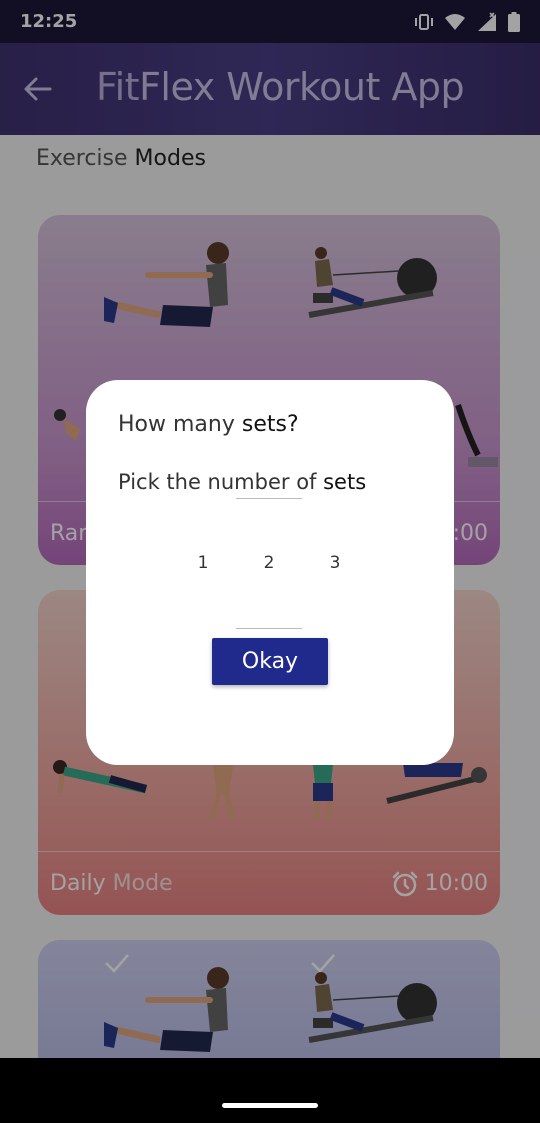 Image resolution: width=540 pixels, height=1123 pixels. What do you see at coordinates (269, 498) in the screenshot?
I see `picker-divider-top` at bounding box center [269, 498].